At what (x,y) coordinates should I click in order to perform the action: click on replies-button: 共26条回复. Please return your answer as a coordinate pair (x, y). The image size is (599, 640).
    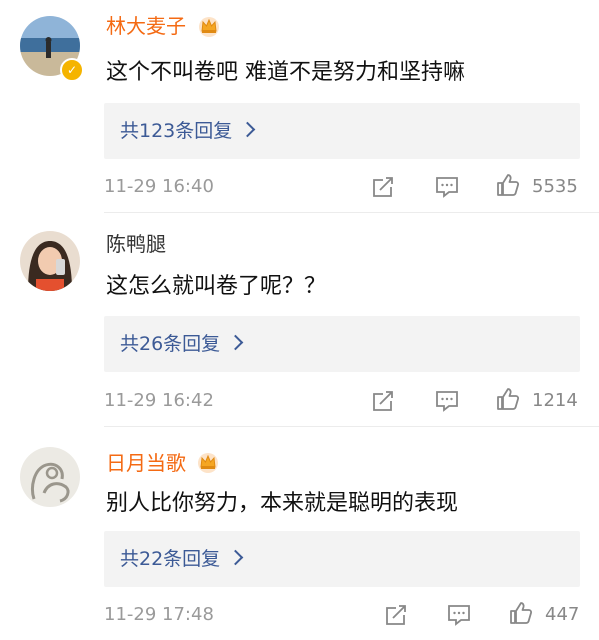
    Looking at the image, I should click on (342, 344).